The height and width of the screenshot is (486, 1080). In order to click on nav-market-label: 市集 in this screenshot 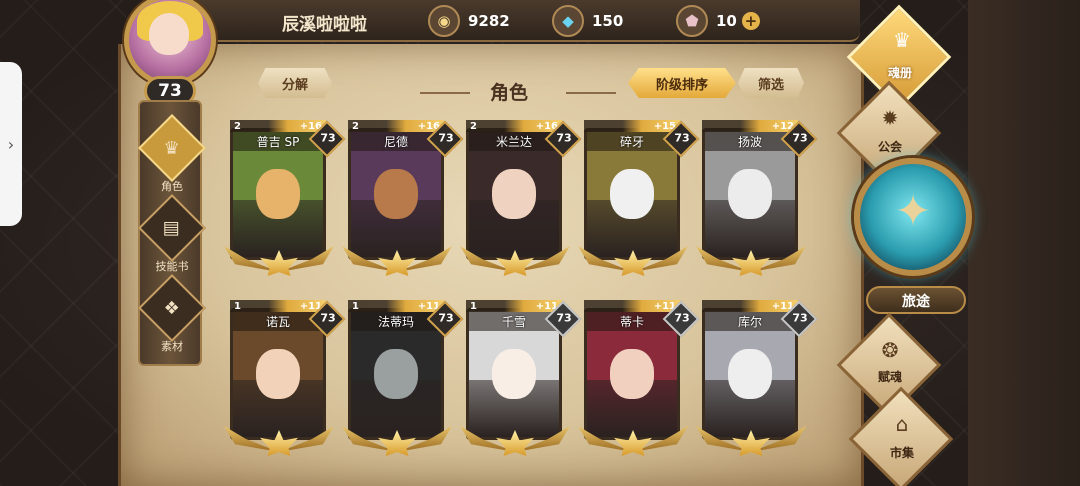, I will do `click(901, 453)`.